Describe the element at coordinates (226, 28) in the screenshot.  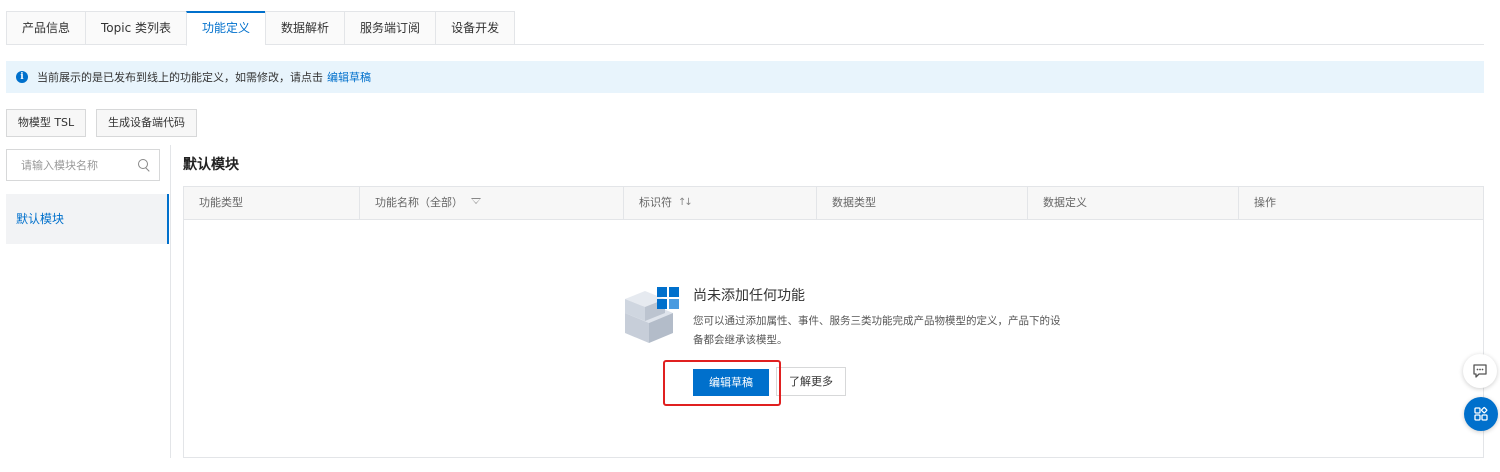
I see `tab-function-definition: 功能定义` at that location.